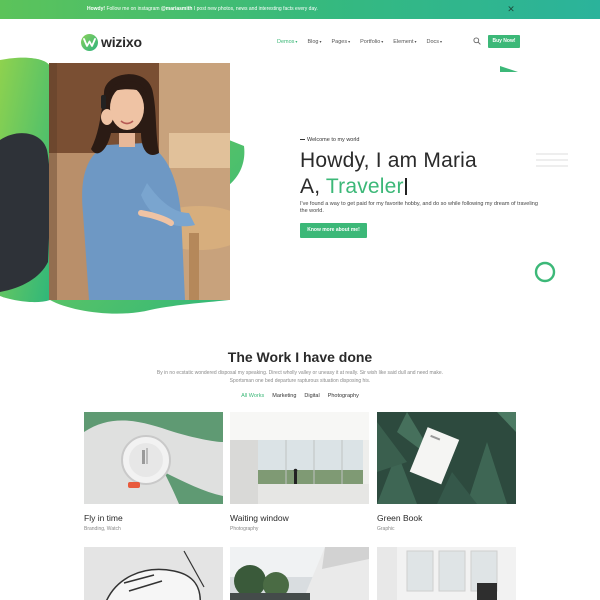  What do you see at coordinates (400, 518) in the screenshot?
I see `portfolio-title: Green Book` at bounding box center [400, 518].